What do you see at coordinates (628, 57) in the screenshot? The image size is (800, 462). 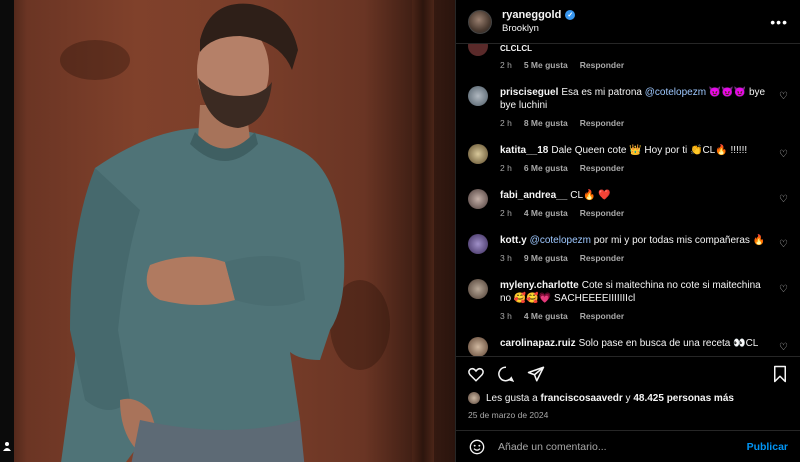 I see `comment-item: CLCLCL 2 h 5 Me gusta Responder` at bounding box center [628, 57].